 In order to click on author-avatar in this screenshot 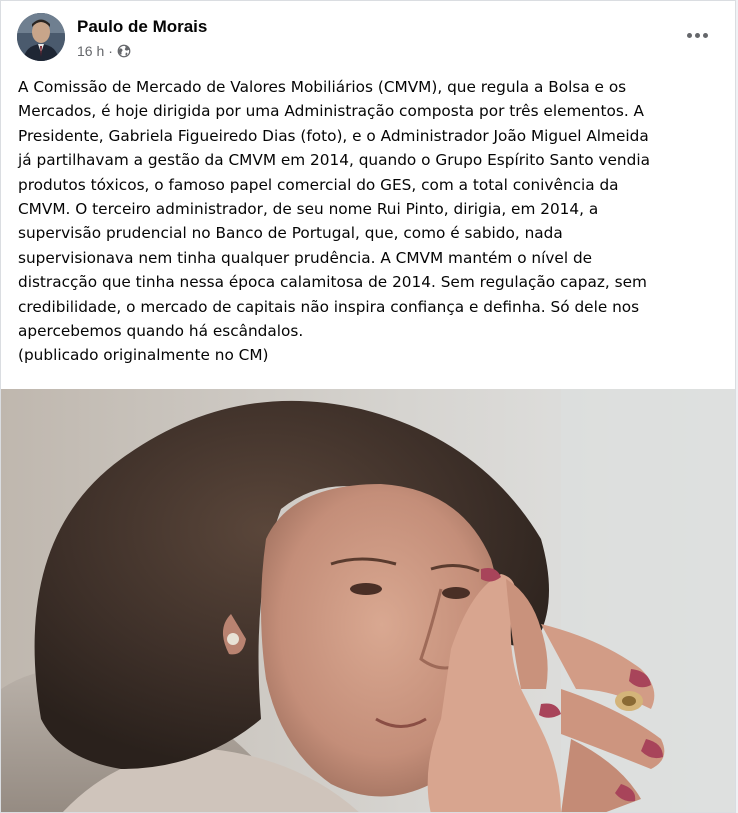, I will do `click(41, 37)`.